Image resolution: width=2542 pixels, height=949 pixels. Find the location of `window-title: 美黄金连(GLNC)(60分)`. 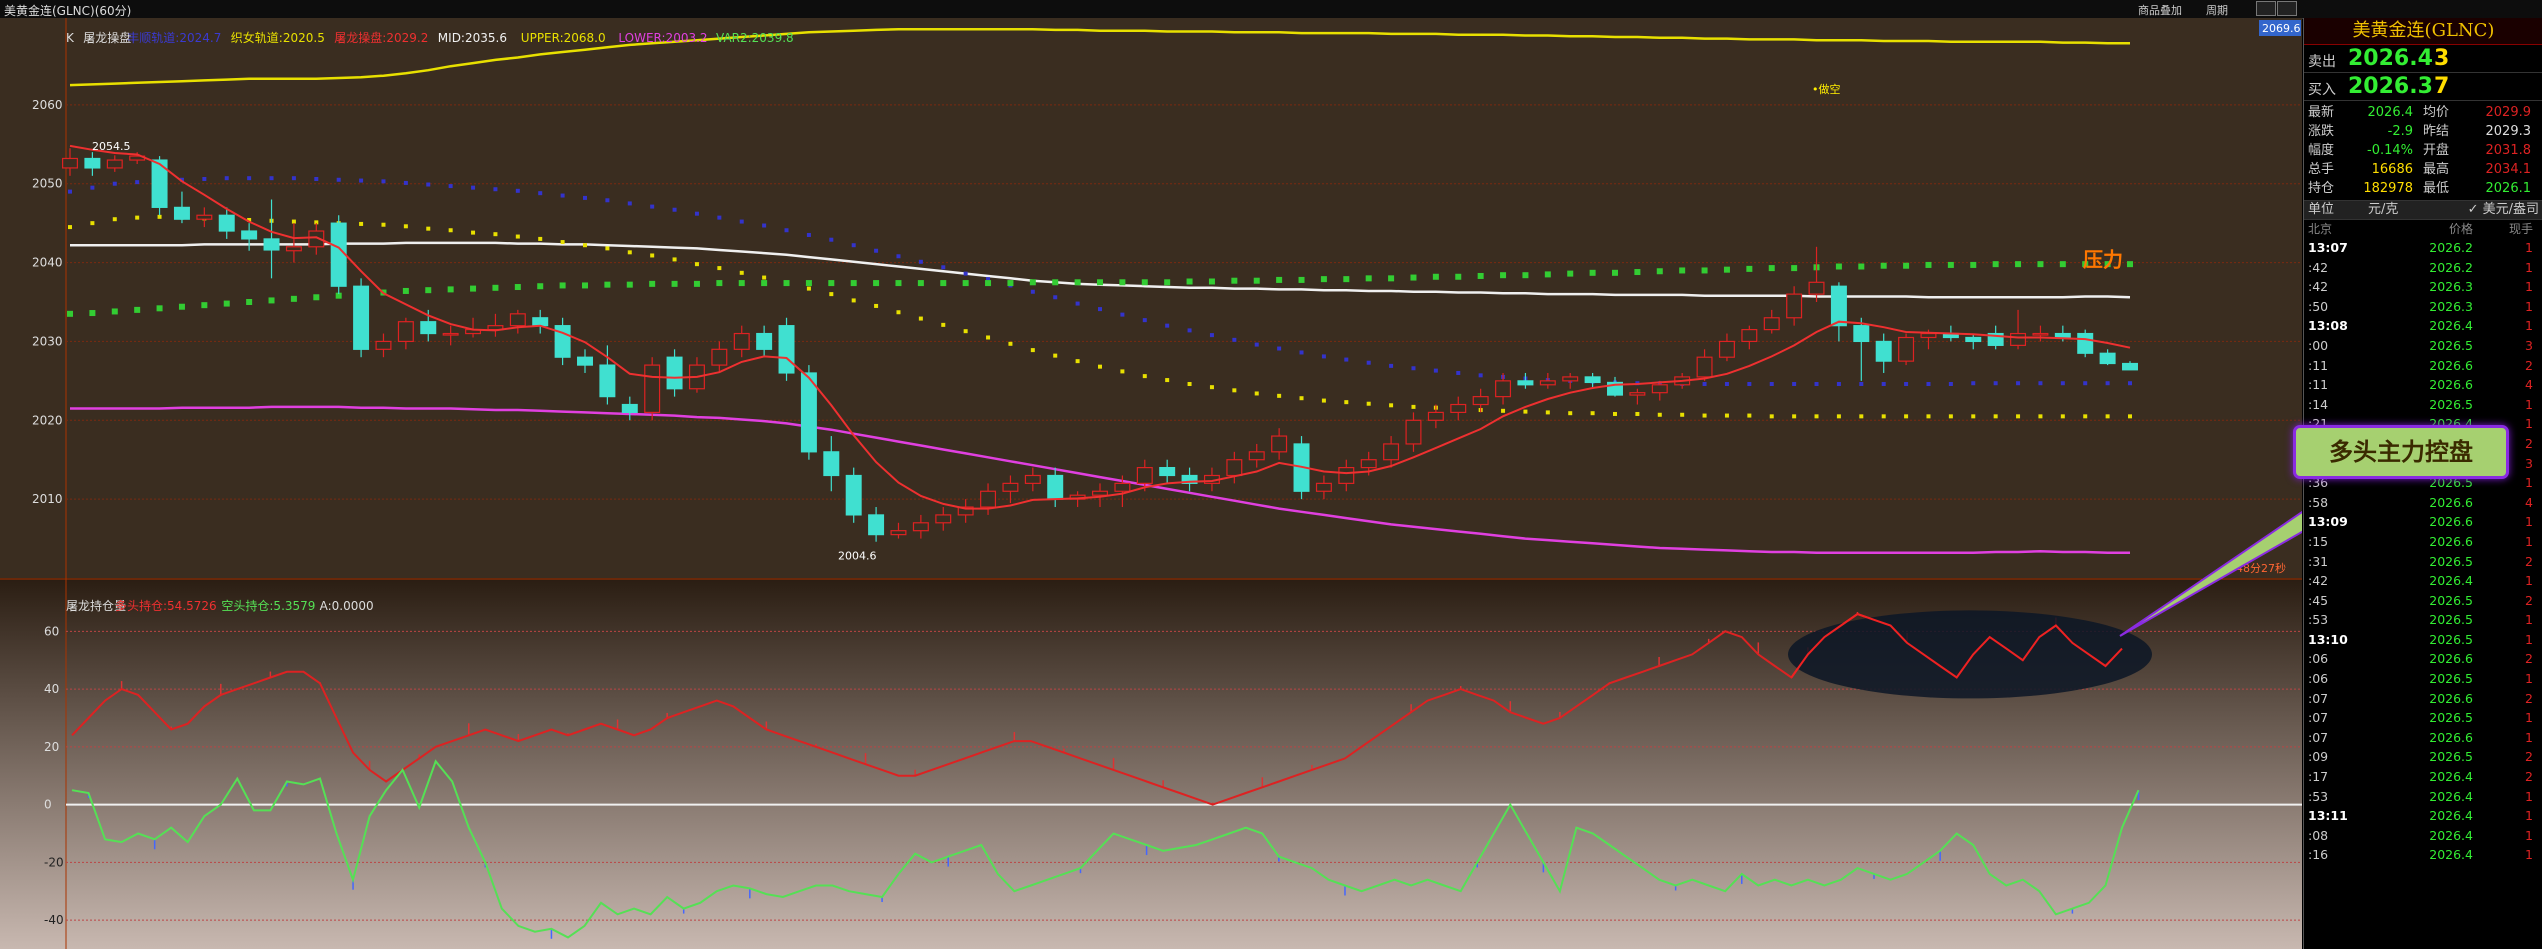

window-title: 美黄金连(GLNC)(60分) is located at coordinates (68, 11).